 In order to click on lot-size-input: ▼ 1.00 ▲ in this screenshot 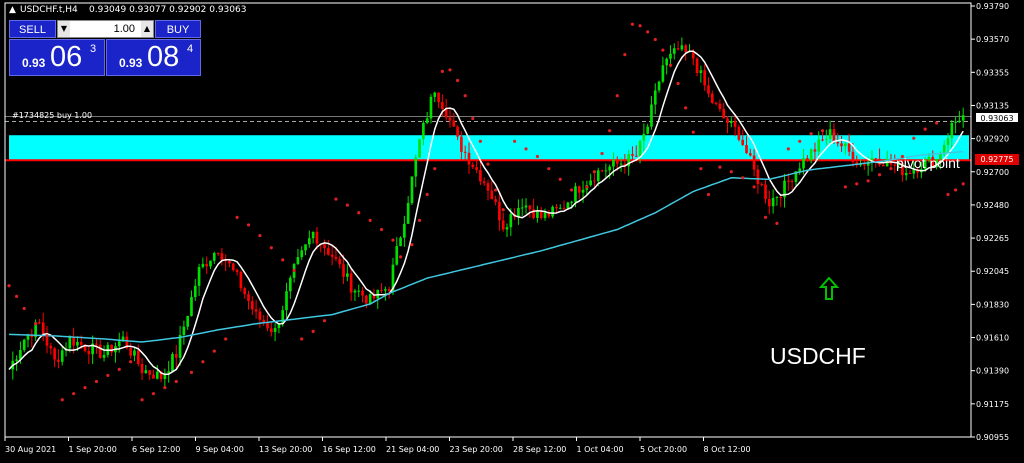, I will do `click(105, 29)`.